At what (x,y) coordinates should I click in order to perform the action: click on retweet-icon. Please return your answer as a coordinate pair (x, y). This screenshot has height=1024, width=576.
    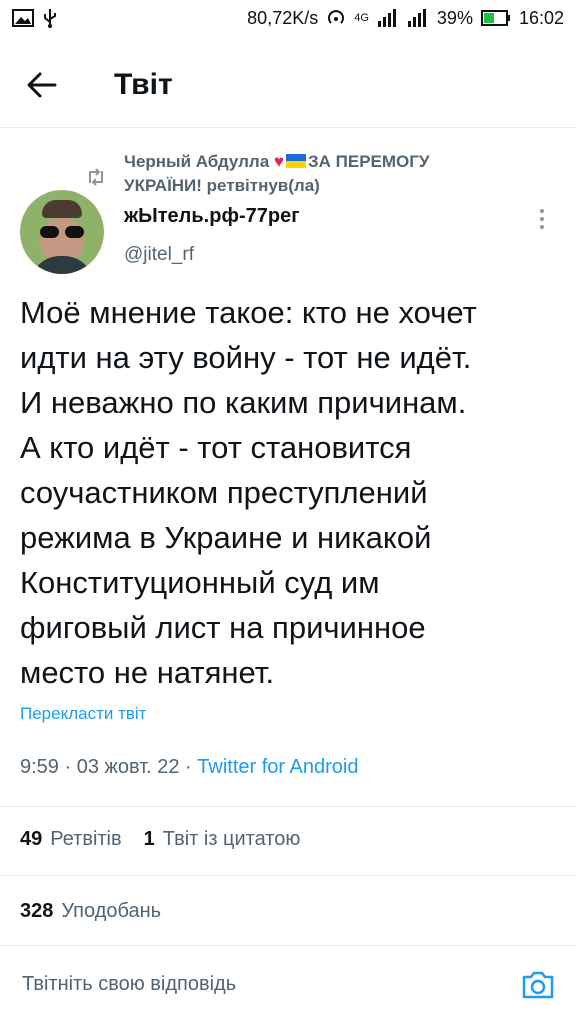
    Looking at the image, I should click on (96, 179).